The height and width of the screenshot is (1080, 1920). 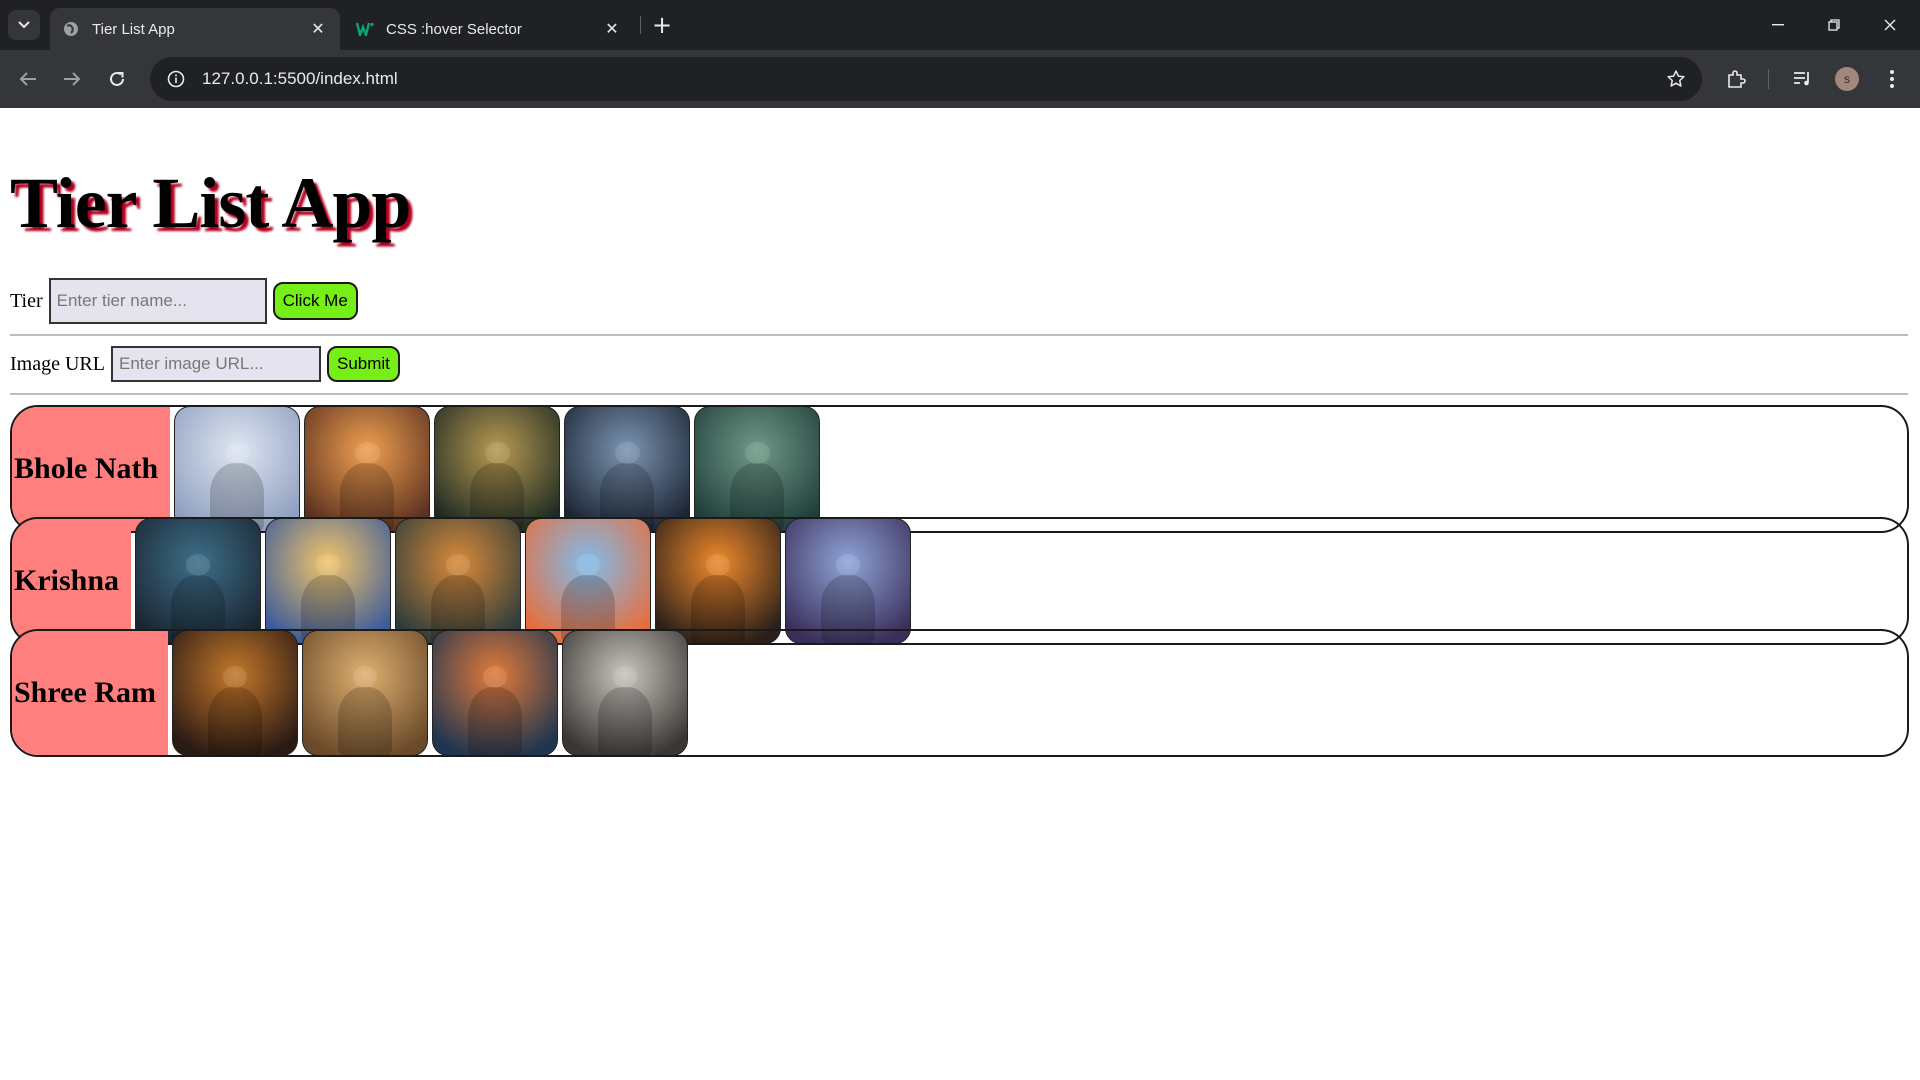 I want to click on site-info-icon, so click(x=176, y=79).